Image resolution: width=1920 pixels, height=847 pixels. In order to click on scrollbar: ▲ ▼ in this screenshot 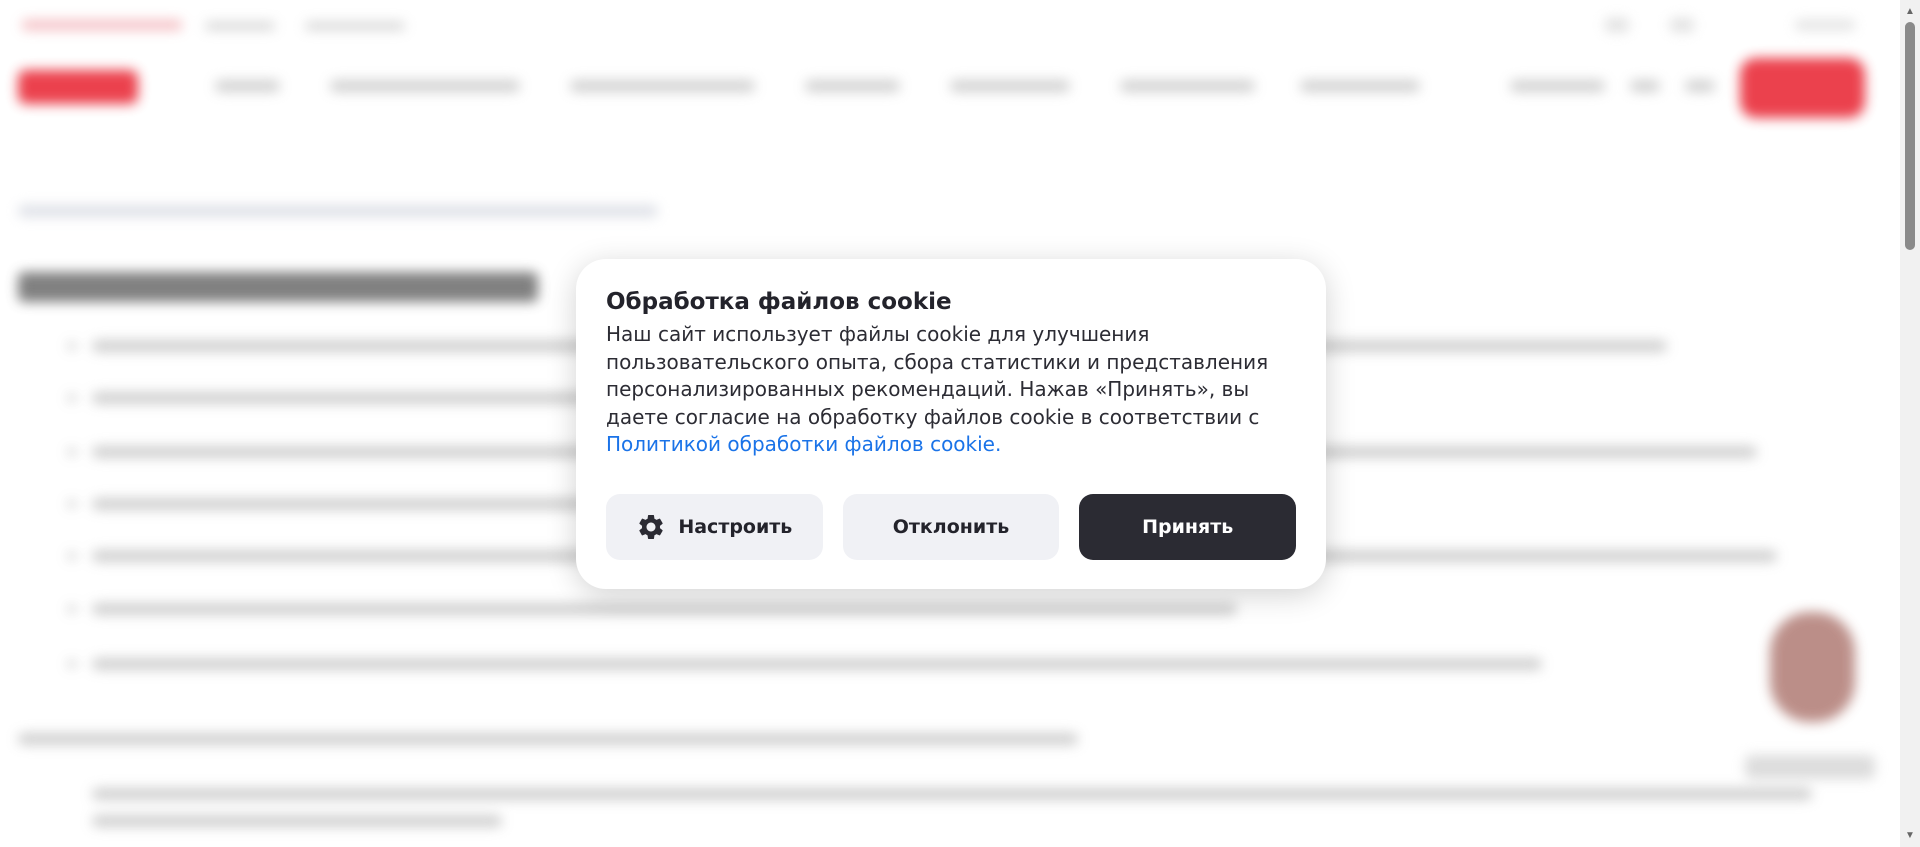, I will do `click(1910, 423)`.